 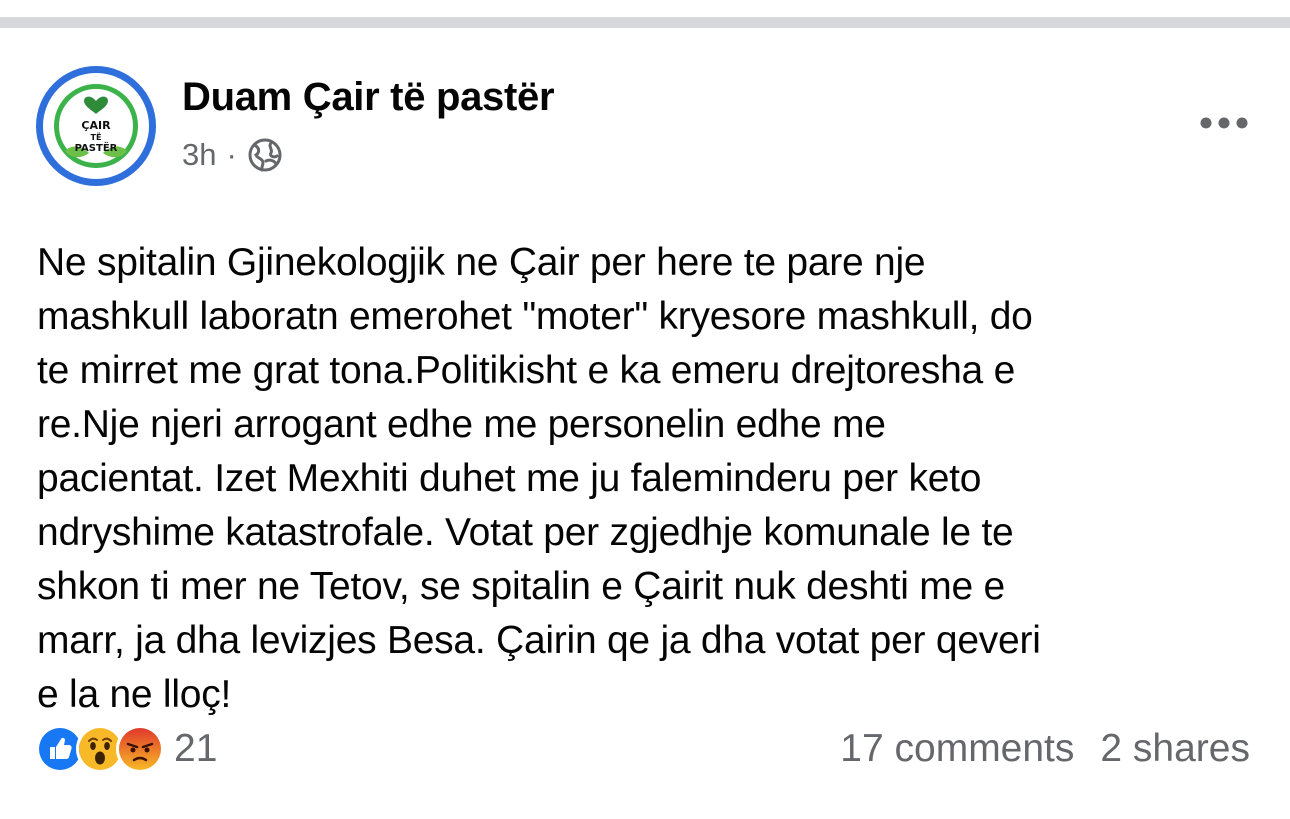 I want to click on svg-text: PASTËR, so click(x=96, y=147).